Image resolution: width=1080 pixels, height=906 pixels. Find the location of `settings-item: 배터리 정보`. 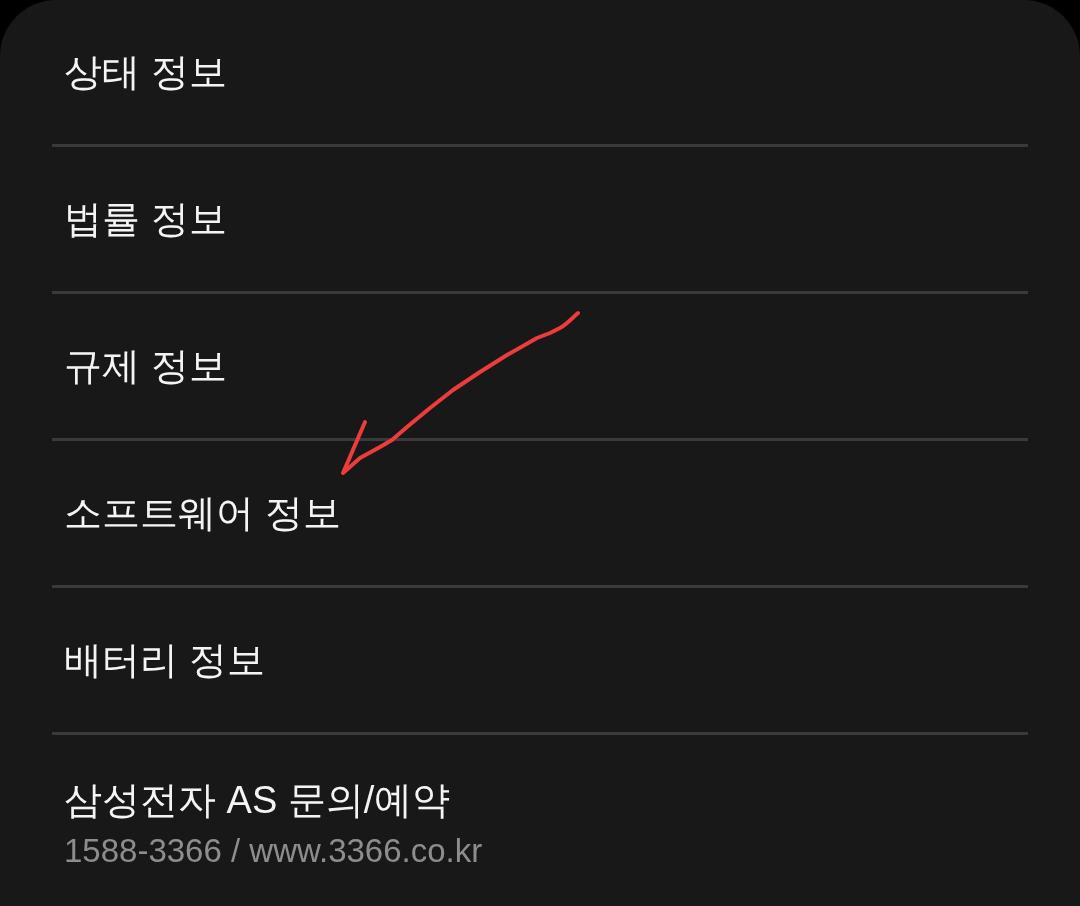

settings-item: 배터리 정보 is located at coordinates (164, 660).